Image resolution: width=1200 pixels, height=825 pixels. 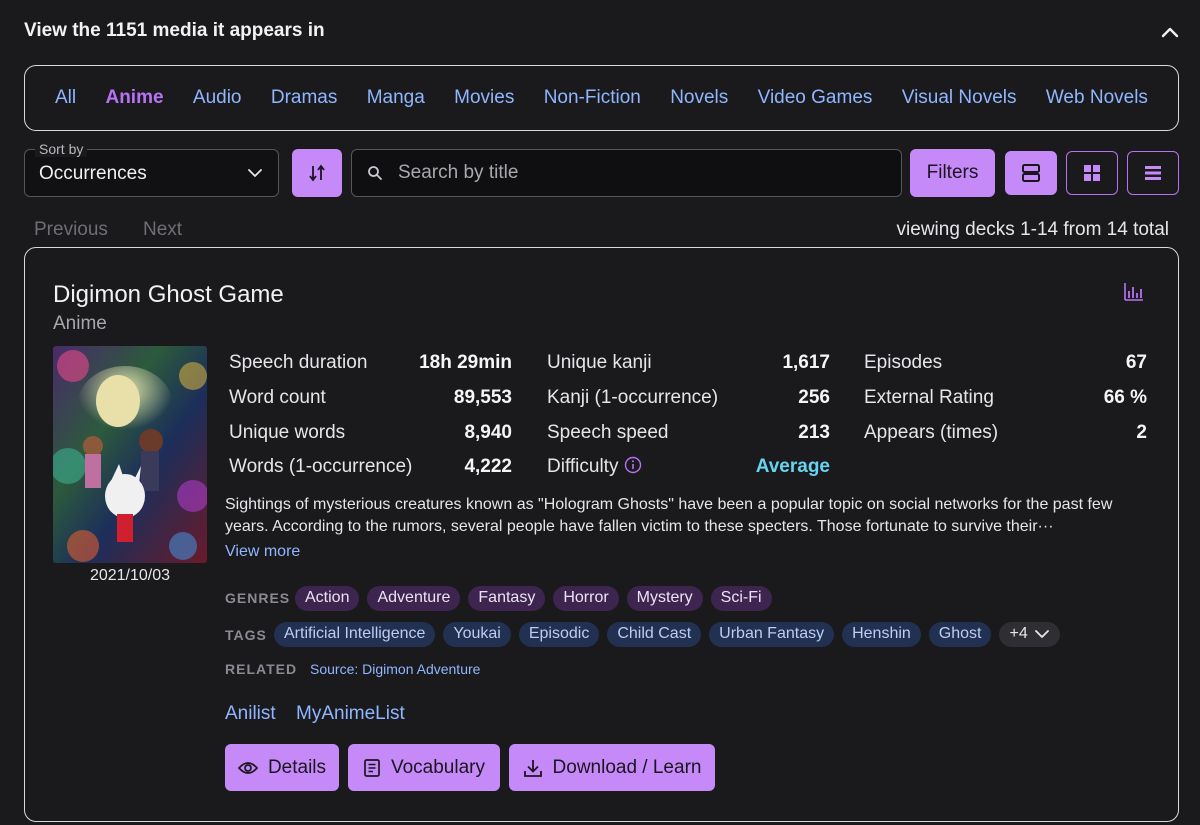 What do you see at coordinates (277, 397) in the screenshot?
I see `stat-label: Word count` at bounding box center [277, 397].